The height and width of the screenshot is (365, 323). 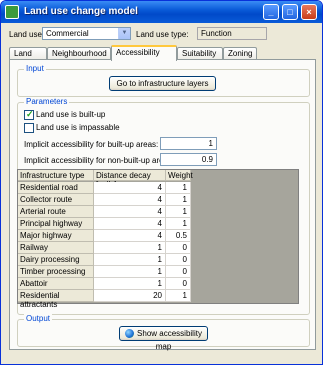 I want to click on chevron-down-icon: ▼, so click(x=124, y=33).